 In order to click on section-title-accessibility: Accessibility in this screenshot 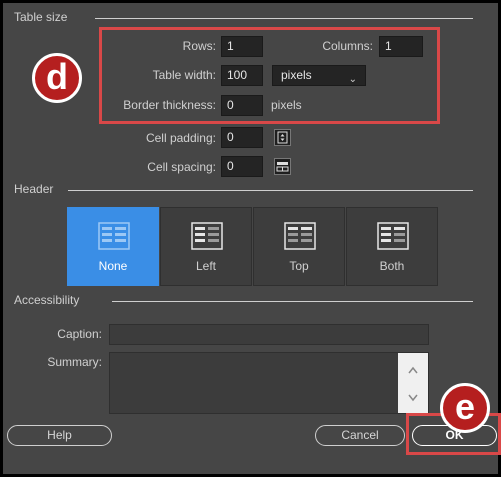, I will do `click(50, 300)`.